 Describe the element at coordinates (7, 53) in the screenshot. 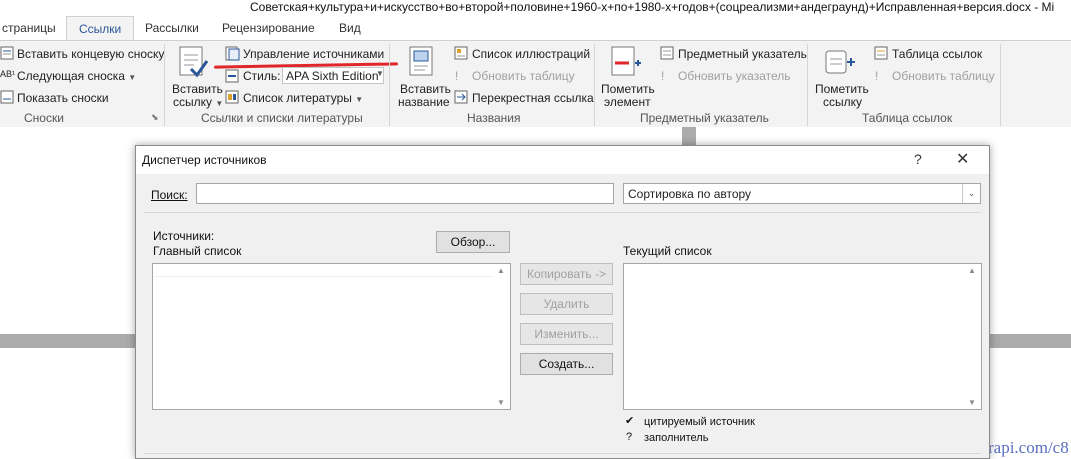

I see `endnote-icon` at that location.